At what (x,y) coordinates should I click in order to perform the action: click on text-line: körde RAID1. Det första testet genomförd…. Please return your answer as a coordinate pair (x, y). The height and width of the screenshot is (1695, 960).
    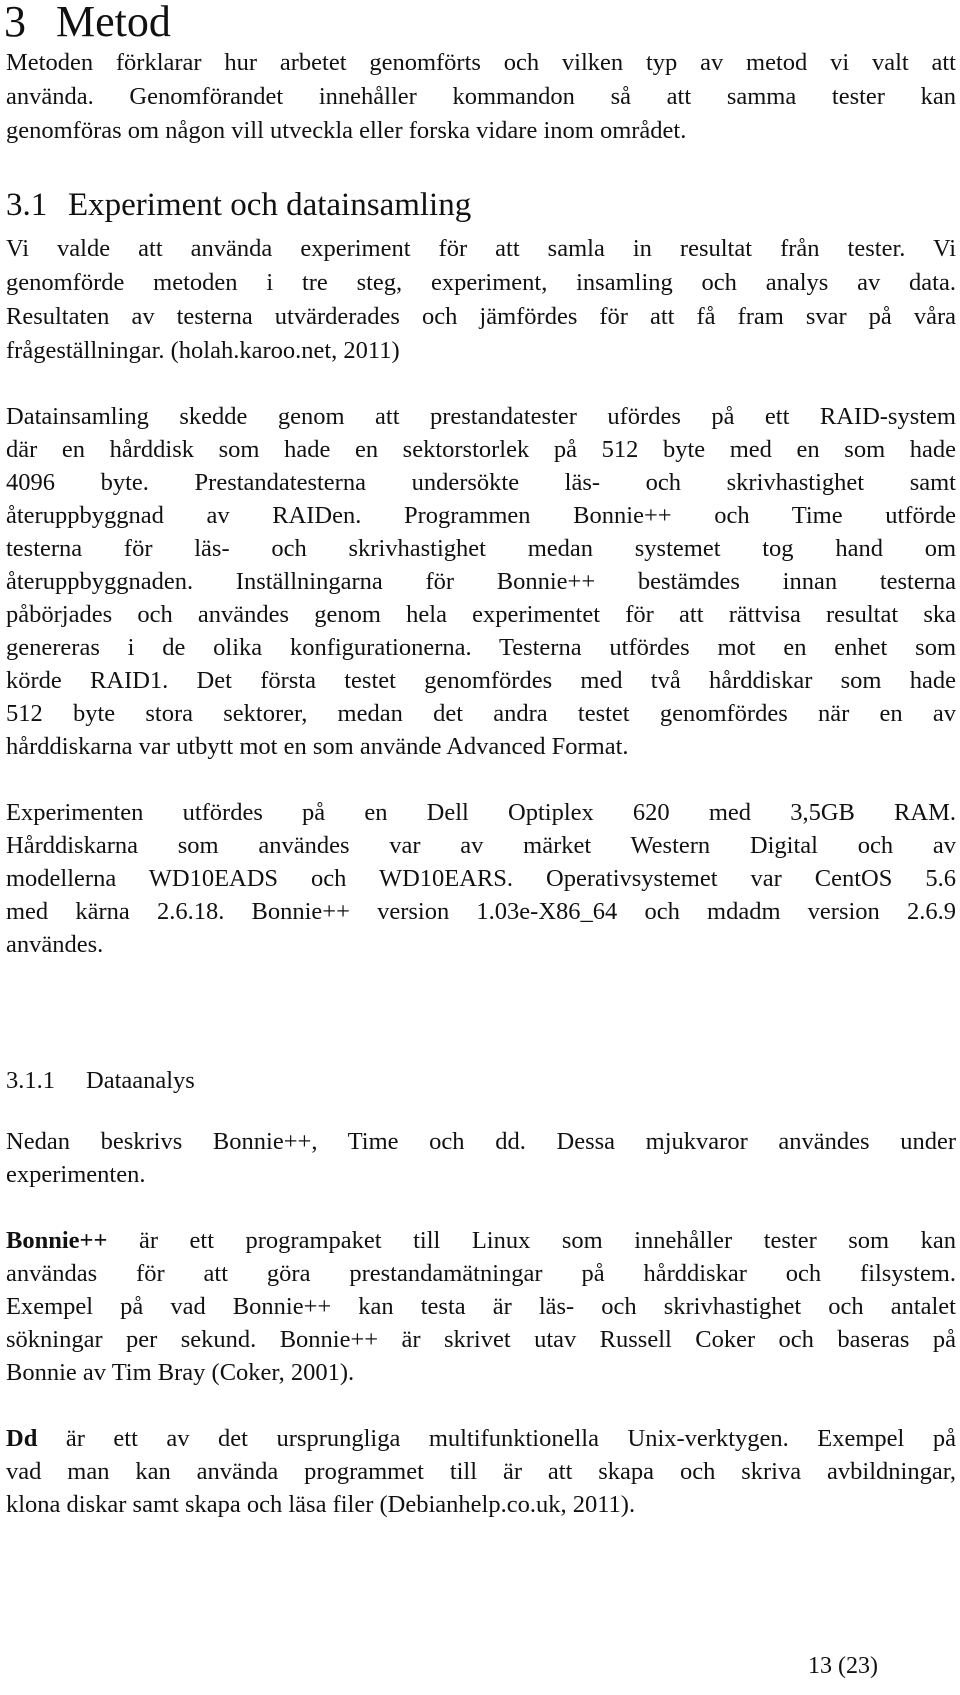
    Looking at the image, I should click on (481, 680).